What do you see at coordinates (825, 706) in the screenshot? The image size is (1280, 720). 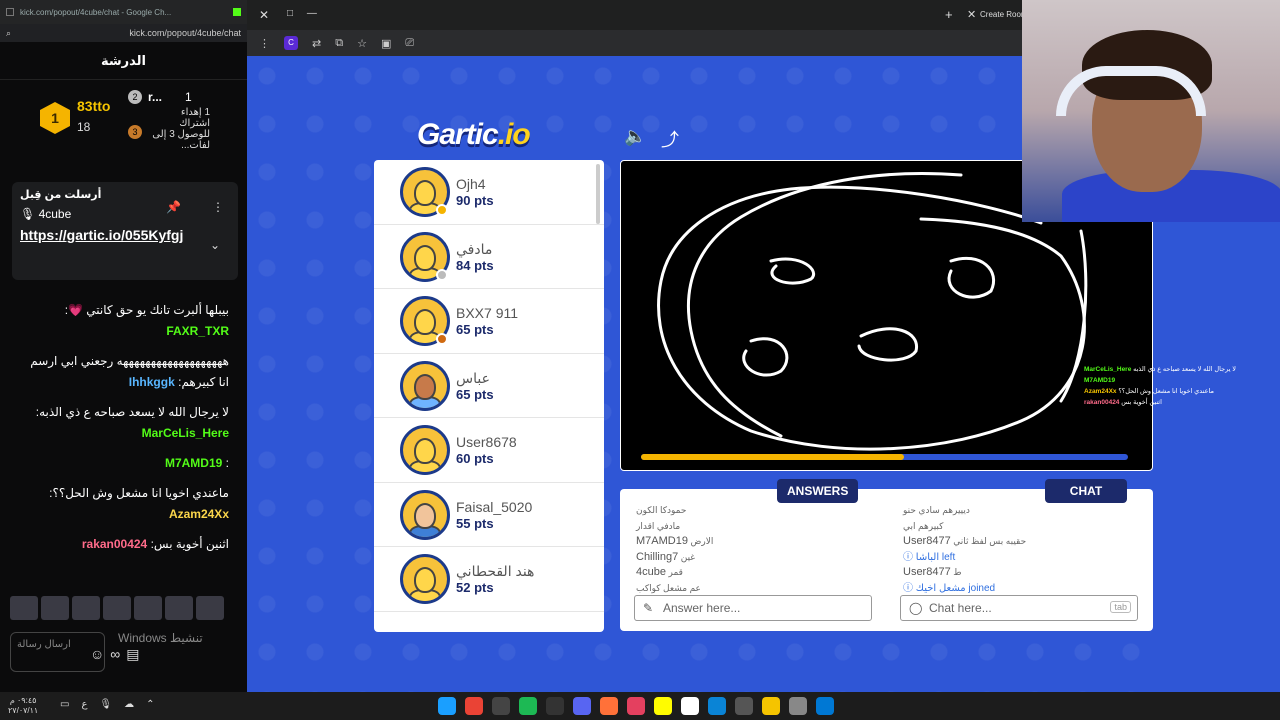 I see `windows-icon` at bounding box center [825, 706].